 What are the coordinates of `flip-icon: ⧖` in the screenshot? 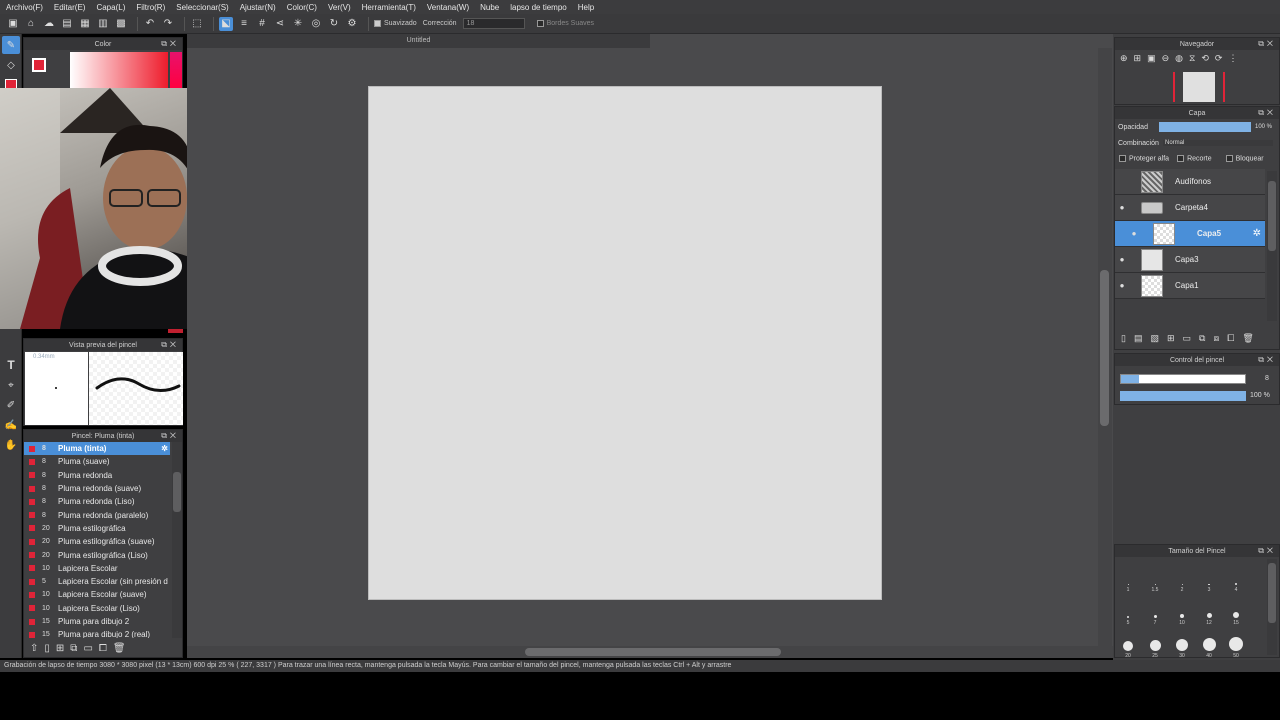 It's located at (1192, 58).